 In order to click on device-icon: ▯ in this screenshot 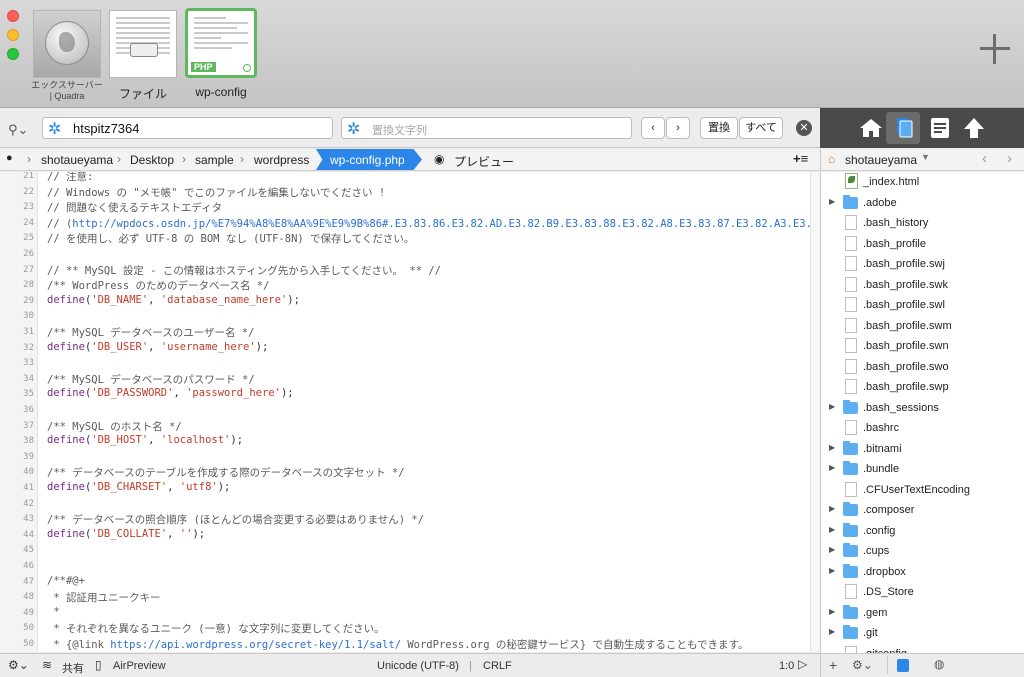, I will do `click(98, 665)`.